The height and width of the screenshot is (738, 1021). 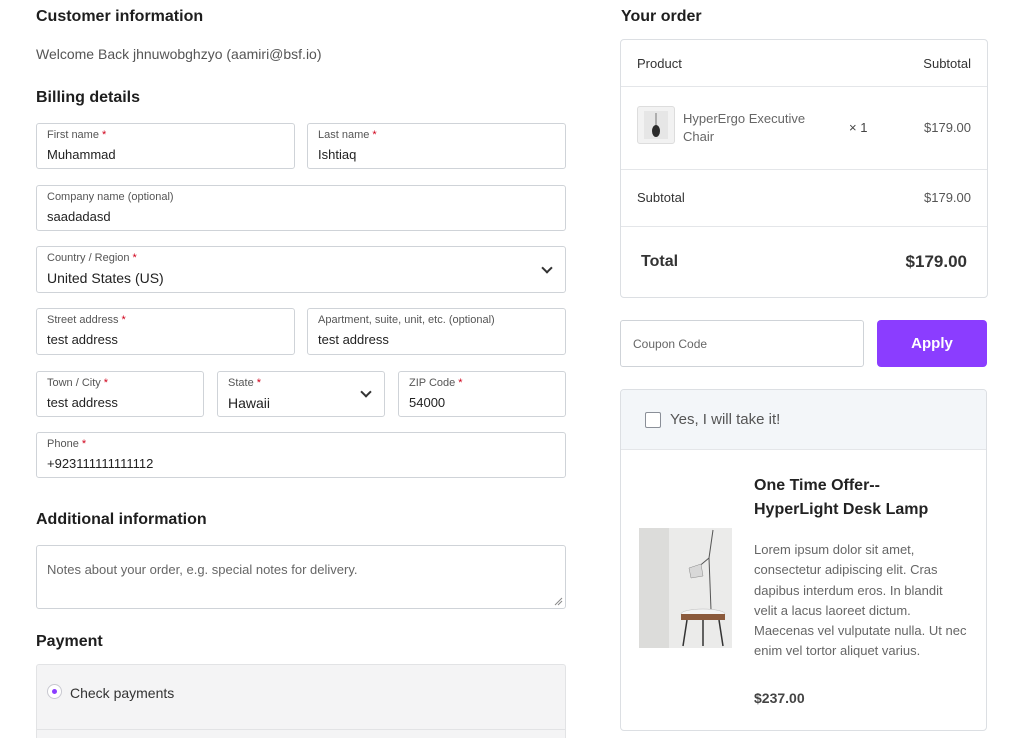 What do you see at coordinates (660, 261) in the screenshot?
I see `total-label: Total` at bounding box center [660, 261].